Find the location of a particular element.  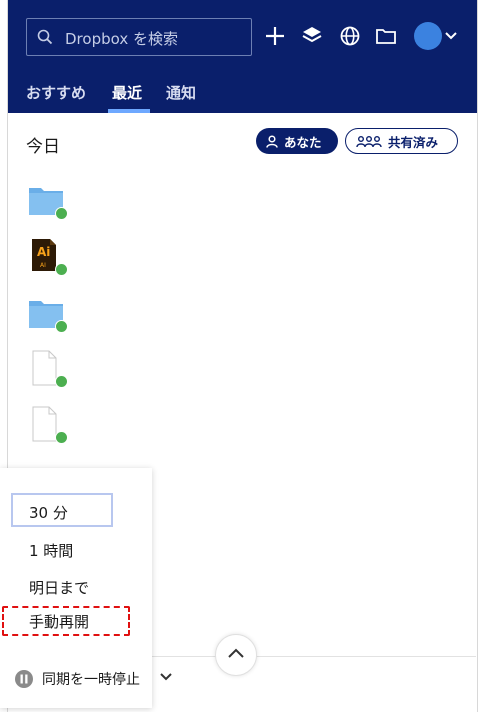

option-until-tomorrow: 明日まで is located at coordinates (59, 587).